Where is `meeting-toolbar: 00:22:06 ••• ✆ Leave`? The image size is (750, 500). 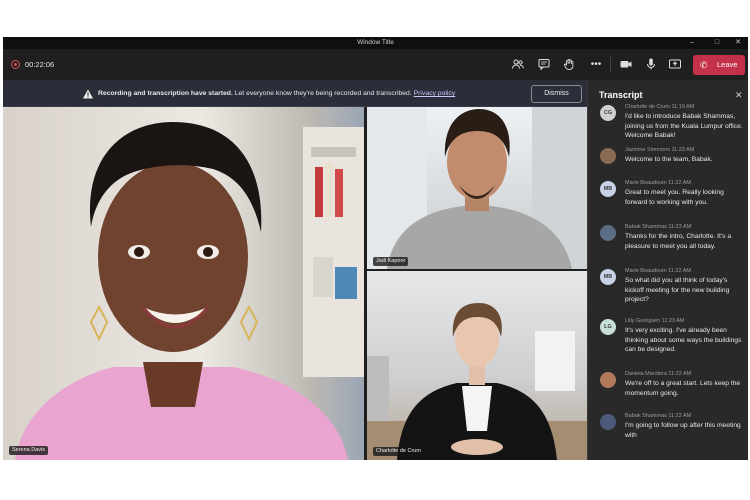 meeting-toolbar: 00:22:06 ••• ✆ Leave is located at coordinates (375, 65).